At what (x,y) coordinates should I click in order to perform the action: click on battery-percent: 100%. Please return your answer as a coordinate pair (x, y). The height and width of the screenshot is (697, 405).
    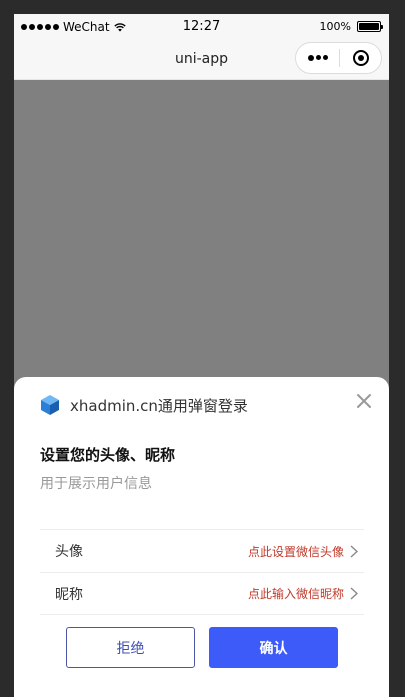
    Looking at the image, I should click on (335, 26).